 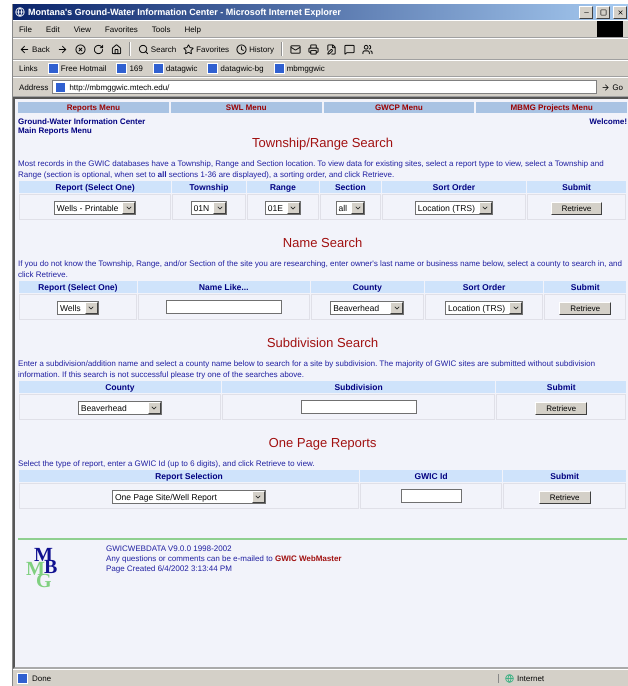 What do you see at coordinates (246, 107) in the screenshot?
I see `nav-link: SWL Menu` at bounding box center [246, 107].